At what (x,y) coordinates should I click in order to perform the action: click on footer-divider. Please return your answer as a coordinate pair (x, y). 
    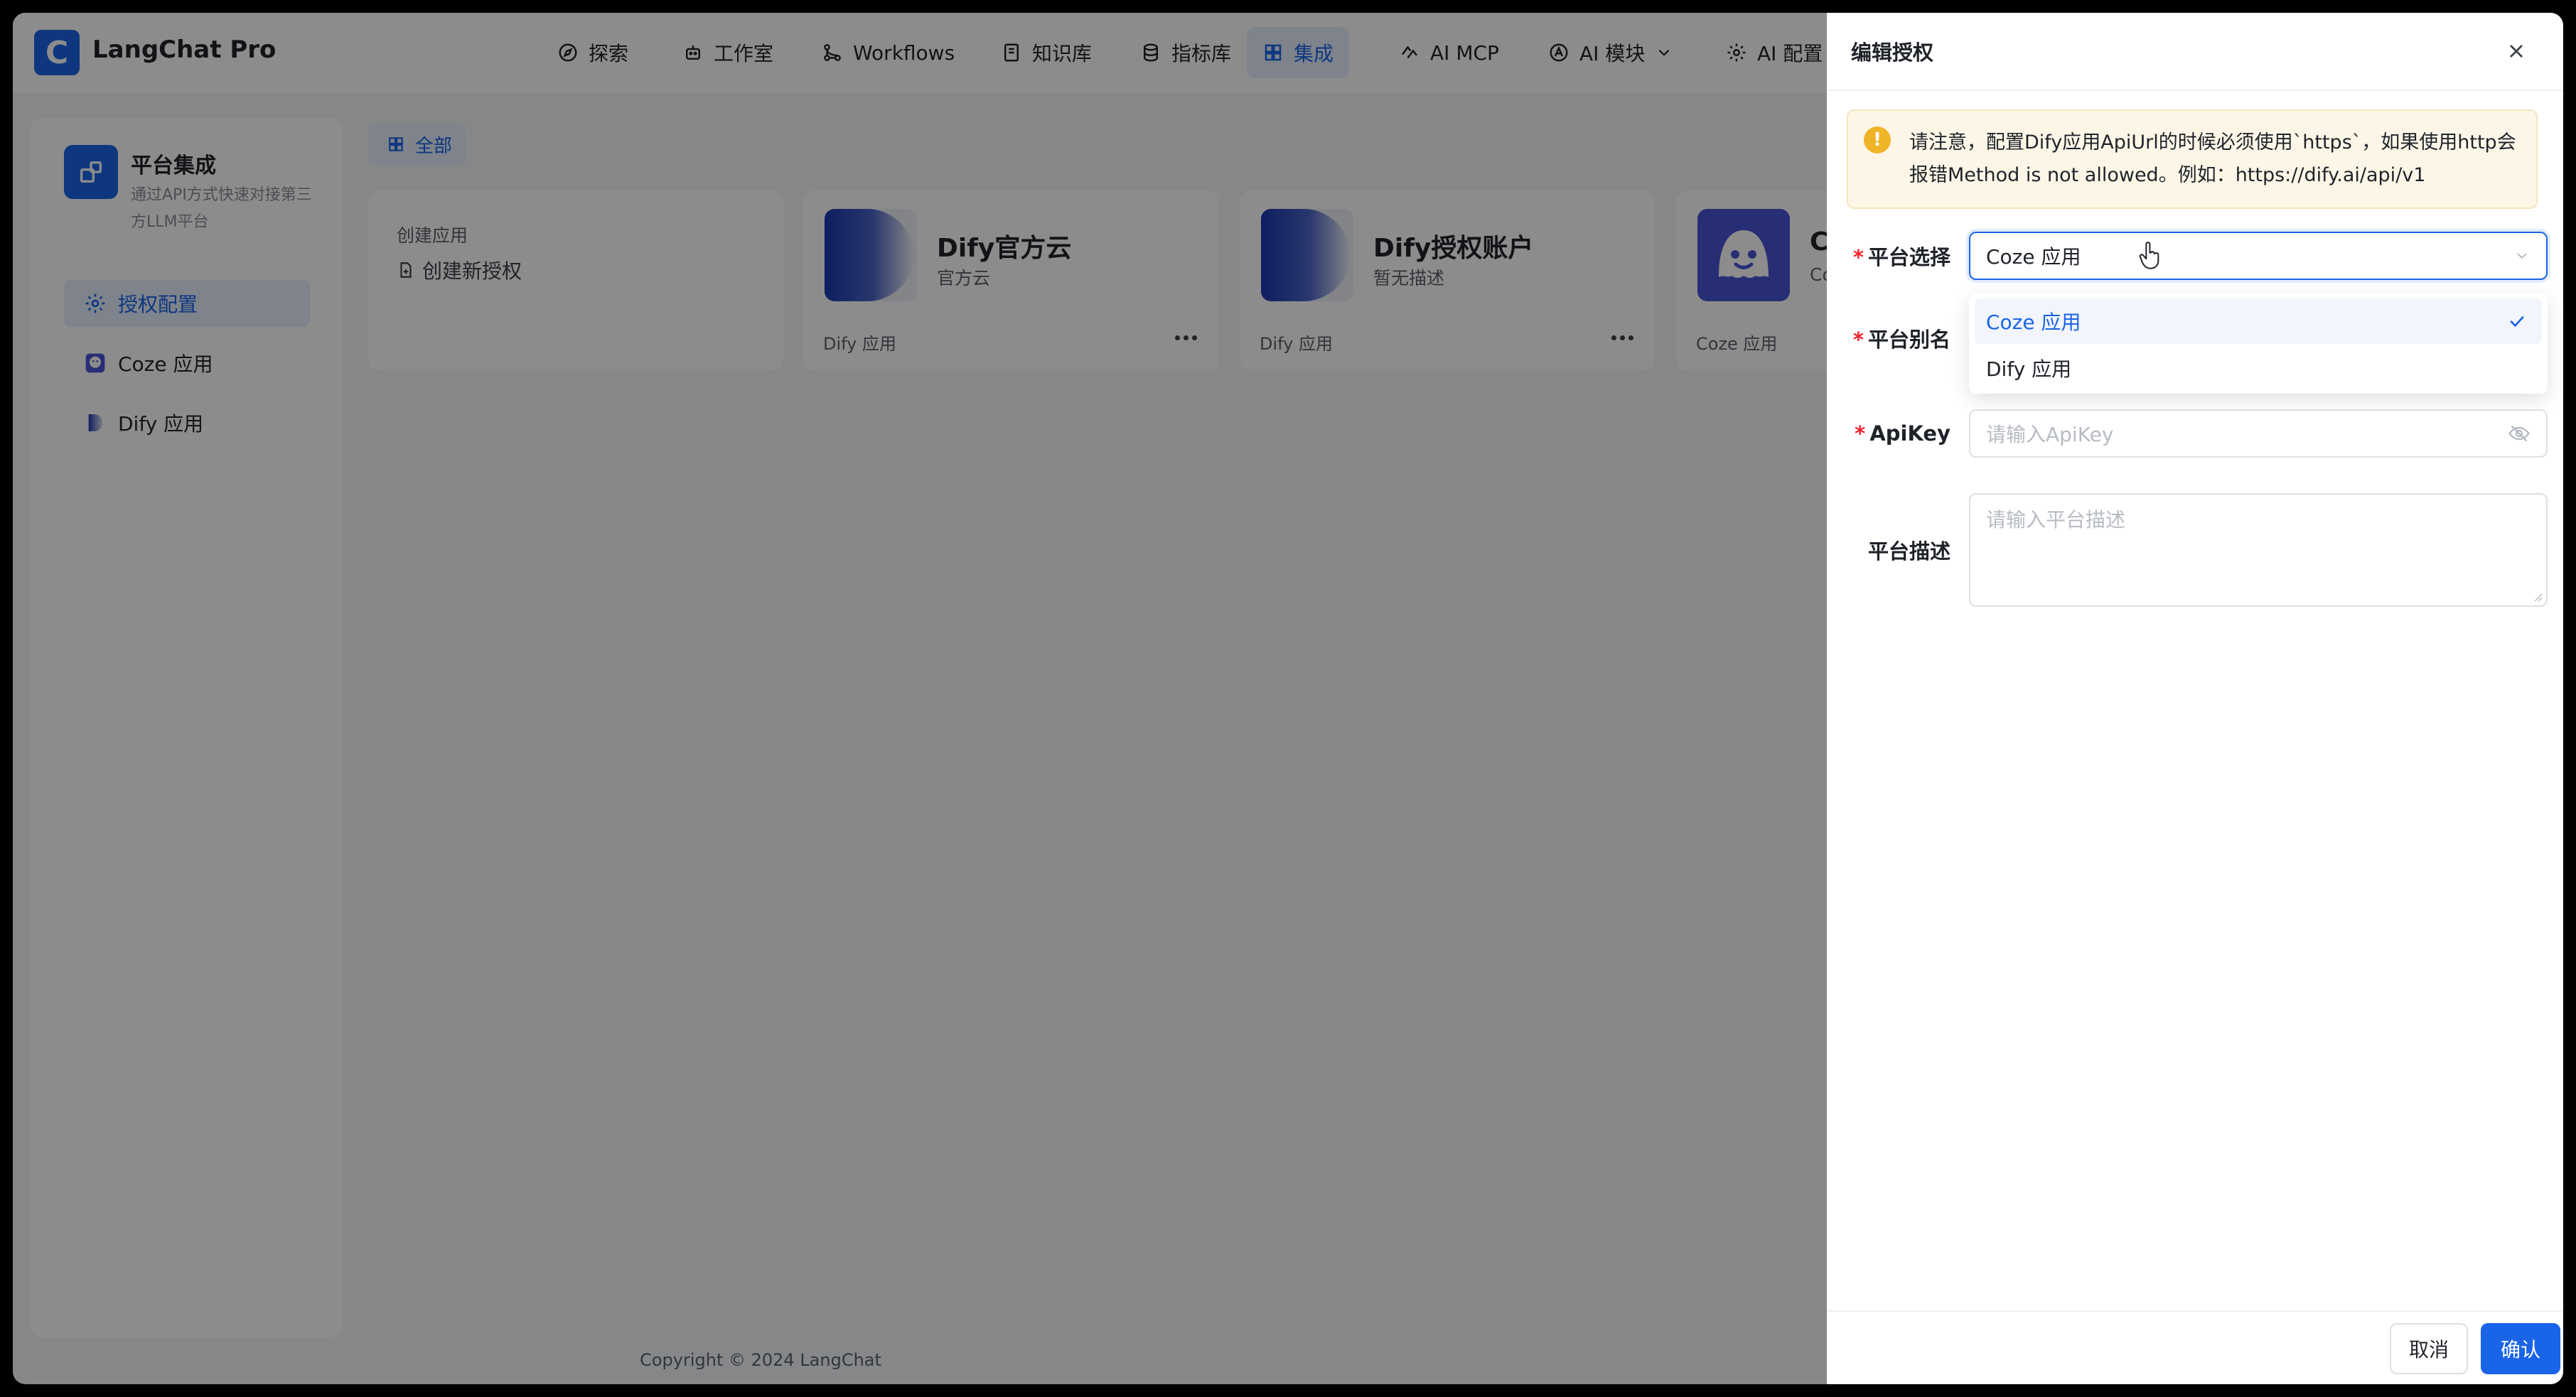
    Looking at the image, I should click on (2195, 1311).